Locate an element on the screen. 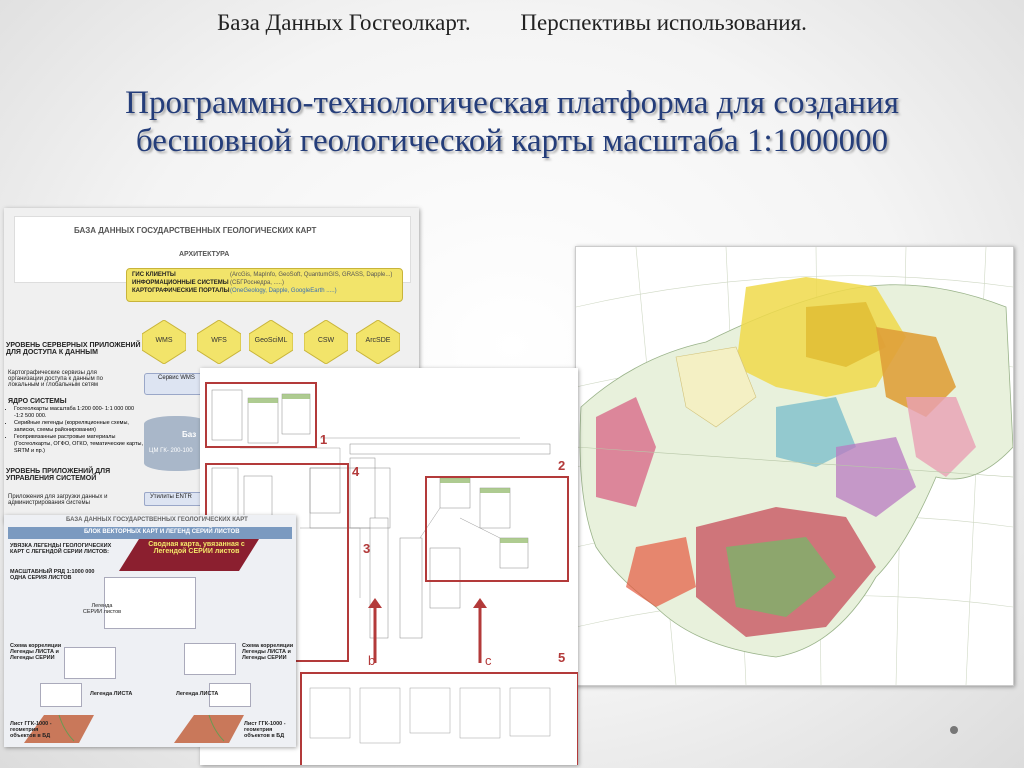 The height and width of the screenshot is (768, 1024). legend-series: Легенда СЕРИИ листов is located at coordinates (102, 609).